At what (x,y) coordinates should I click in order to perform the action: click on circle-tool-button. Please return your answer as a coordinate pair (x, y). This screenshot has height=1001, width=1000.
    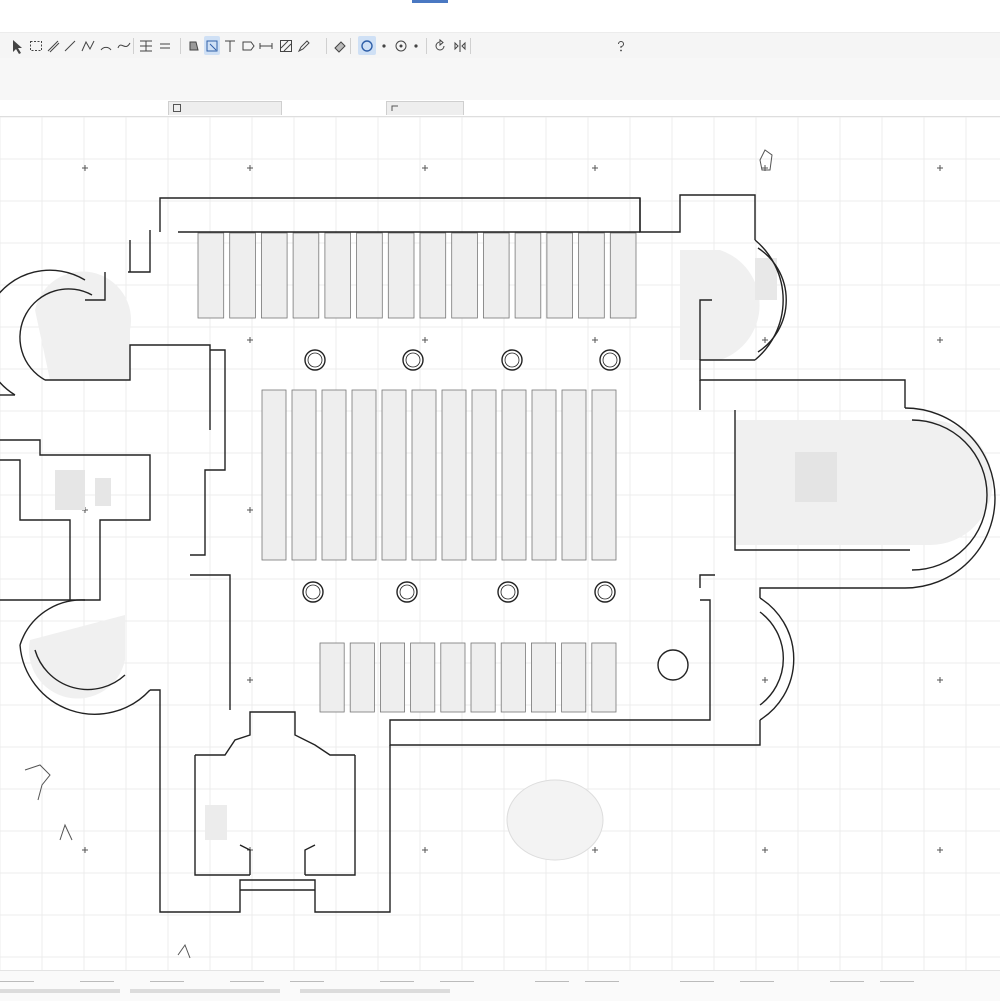
    Looking at the image, I should click on (367, 45).